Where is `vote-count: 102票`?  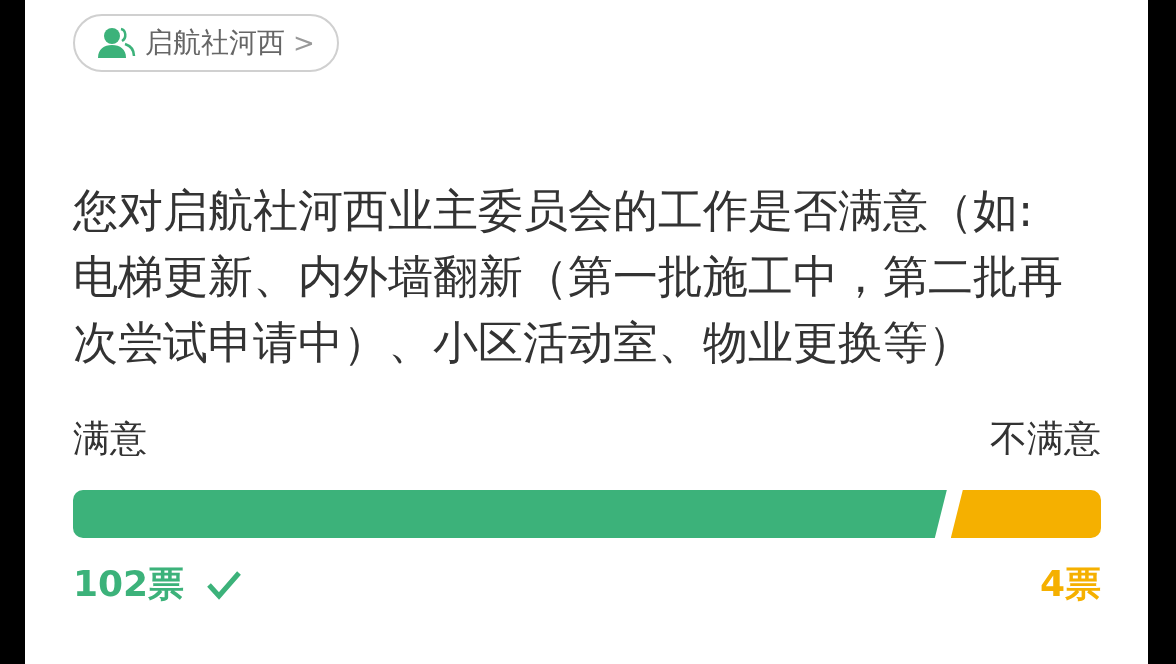
vote-count: 102票 is located at coordinates (129, 584).